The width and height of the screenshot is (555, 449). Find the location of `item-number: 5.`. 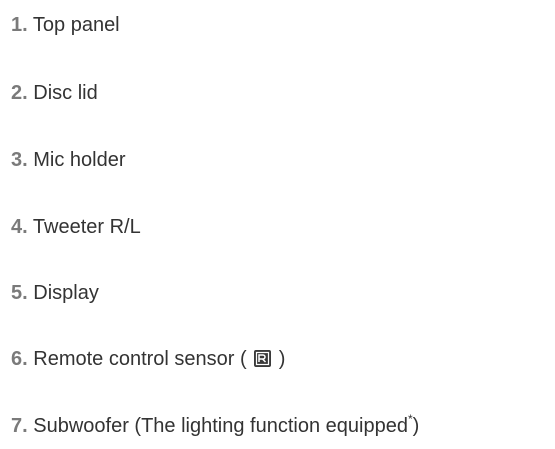

item-number: 5. is located at coordinates (19, 293).